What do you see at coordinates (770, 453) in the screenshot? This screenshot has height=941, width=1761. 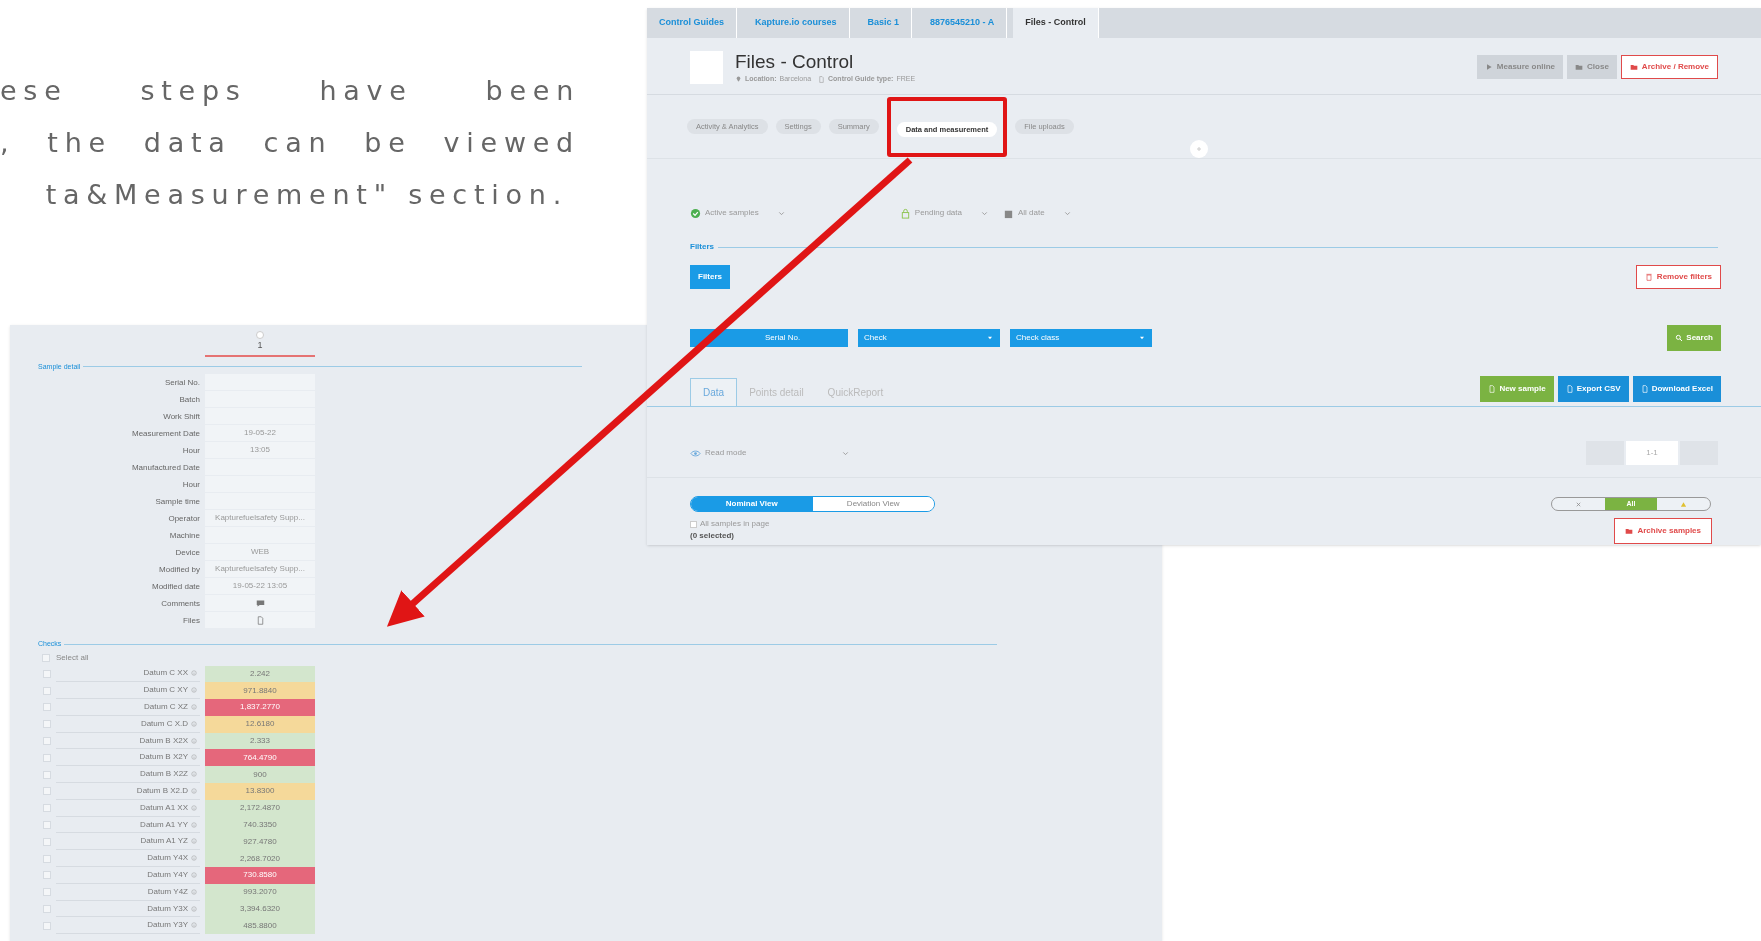 I see `mode-select: Read mode` at bounding box center [770, 453].